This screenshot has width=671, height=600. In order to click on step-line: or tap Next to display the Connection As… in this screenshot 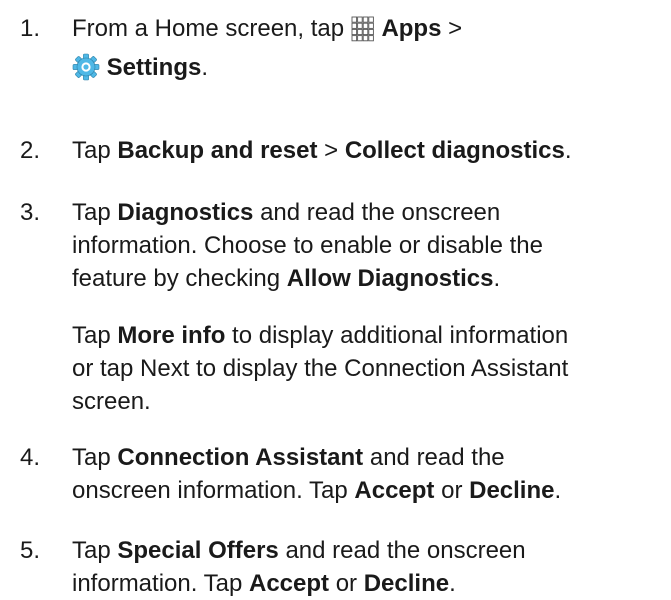, I will do `click(368, 368)`.